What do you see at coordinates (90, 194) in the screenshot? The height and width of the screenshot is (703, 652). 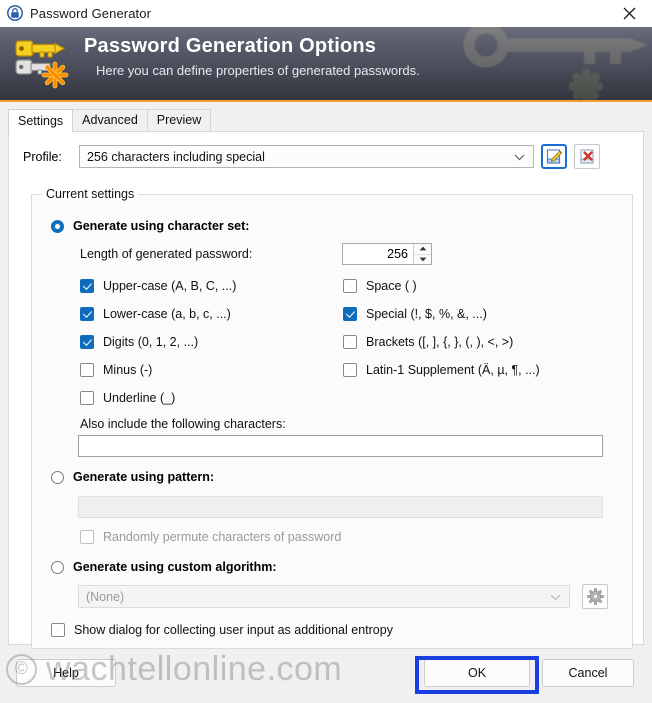 I see `current-settings-label: Current settings` at bounding box center [90, 194].